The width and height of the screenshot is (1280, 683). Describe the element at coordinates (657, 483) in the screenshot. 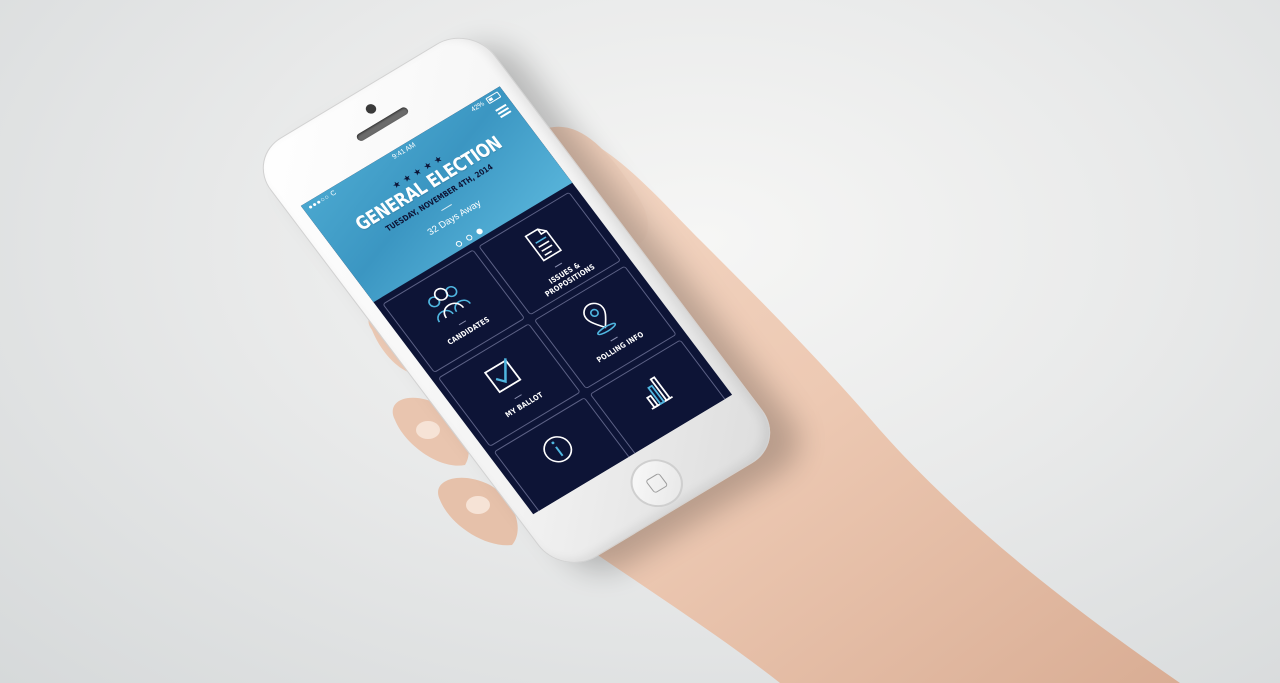

I see `home-square-icon` at that location.